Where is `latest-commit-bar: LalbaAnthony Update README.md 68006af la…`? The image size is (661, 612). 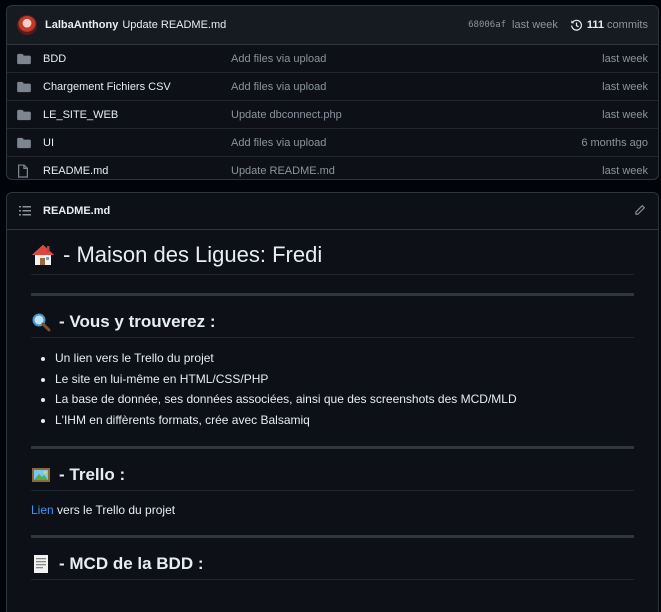 latest-commit-bar: LalbaAnthony Update README.md 68006af la… is located at coordinates (332, 25).